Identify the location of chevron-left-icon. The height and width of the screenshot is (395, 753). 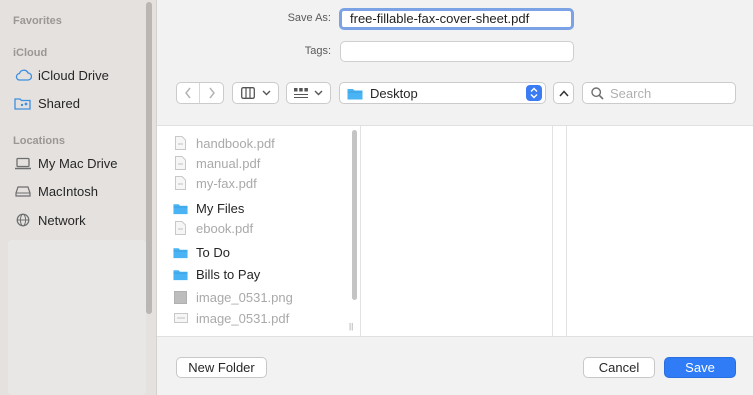
(188, 93).